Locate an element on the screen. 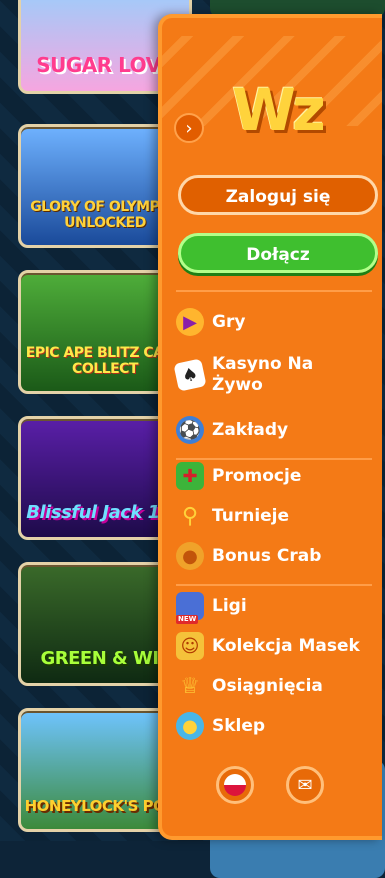 The image size is (385, 878). crab-icon: ● is located at coordinates (190, 556).